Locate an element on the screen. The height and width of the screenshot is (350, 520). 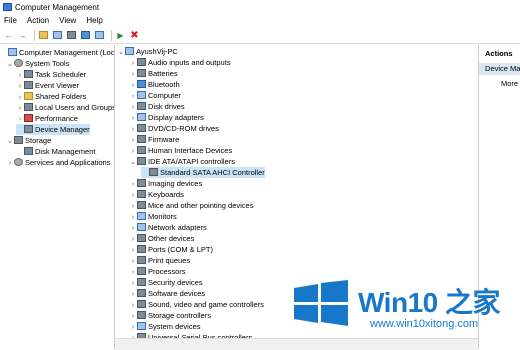
console-tree-item: ⌄ Storage is located at coordinates (28, 140).